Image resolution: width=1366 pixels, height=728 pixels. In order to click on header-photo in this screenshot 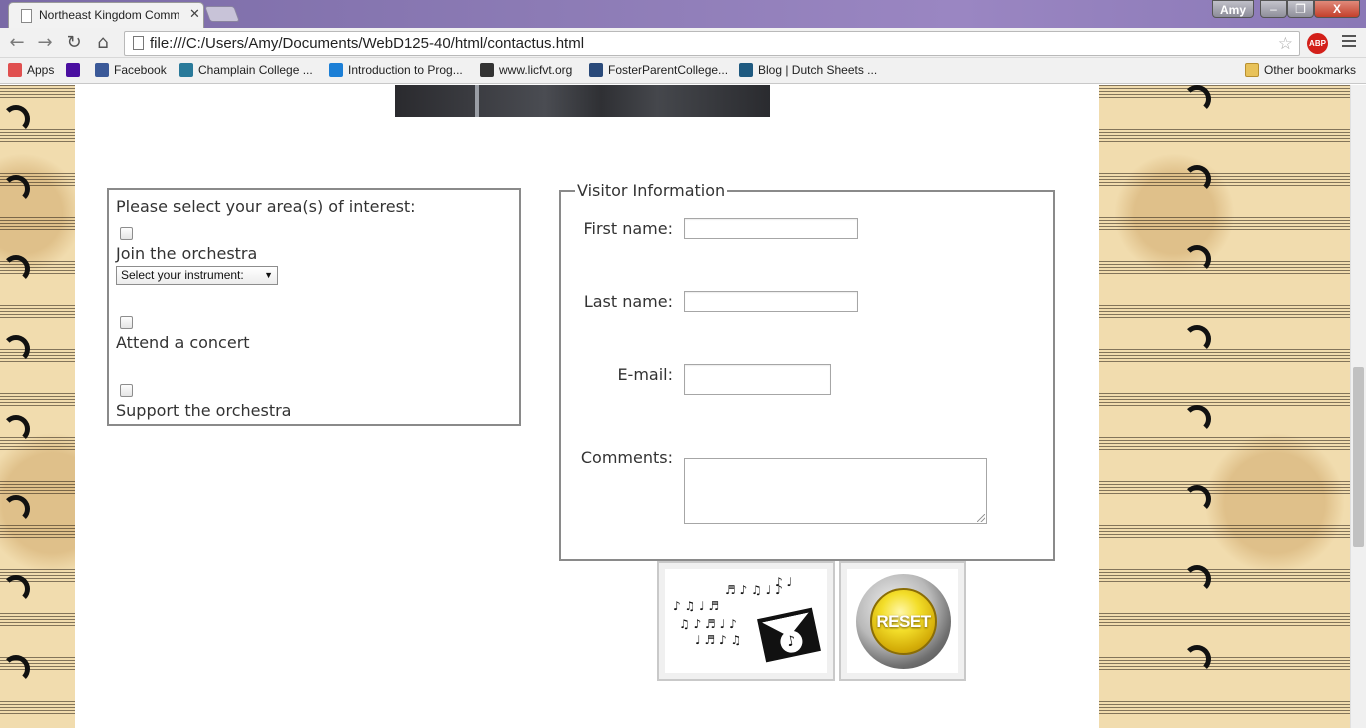, I will do `click(582, 101)`.